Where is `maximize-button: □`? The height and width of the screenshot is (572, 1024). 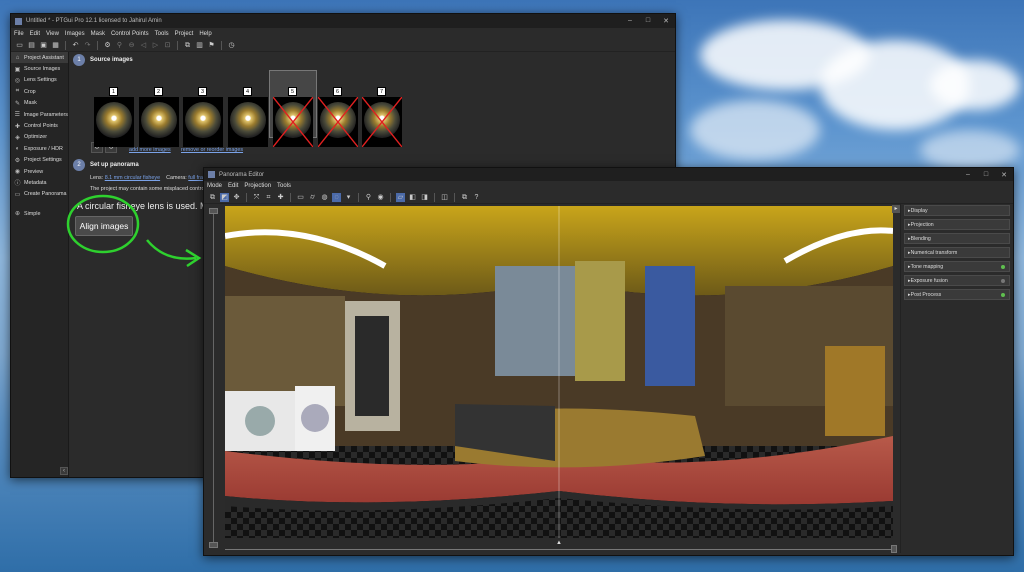 maximize-button: □ is located at coordinates (648, 21).